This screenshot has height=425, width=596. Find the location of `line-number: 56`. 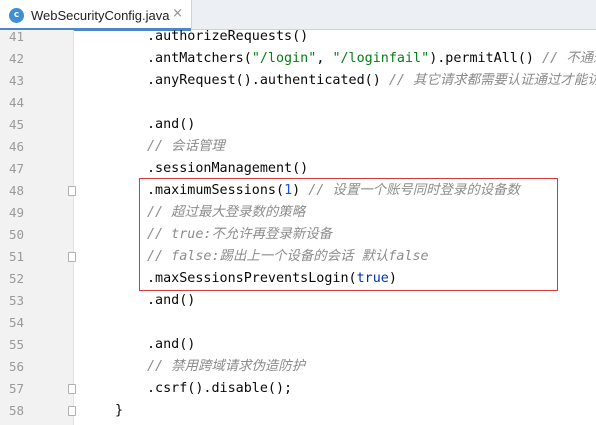

line-number: 56 is located at coordinates (16, 366).